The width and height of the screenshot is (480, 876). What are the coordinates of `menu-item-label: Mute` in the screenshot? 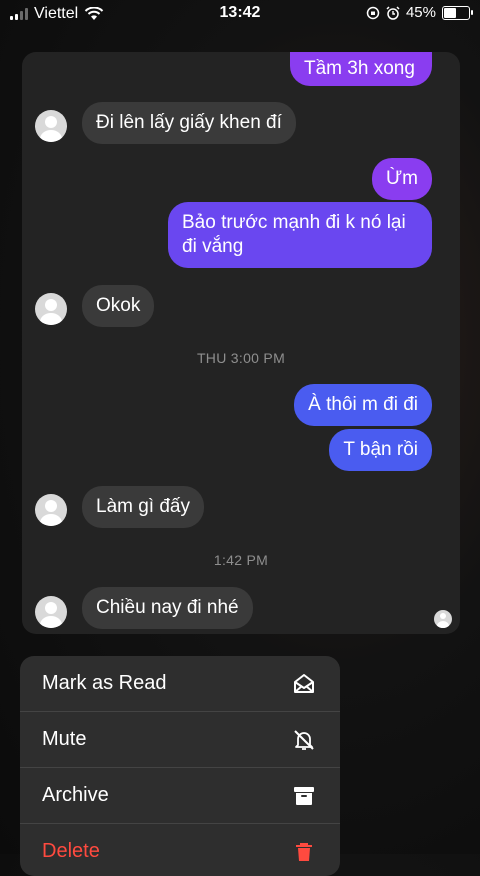 It's located at (64, 739).